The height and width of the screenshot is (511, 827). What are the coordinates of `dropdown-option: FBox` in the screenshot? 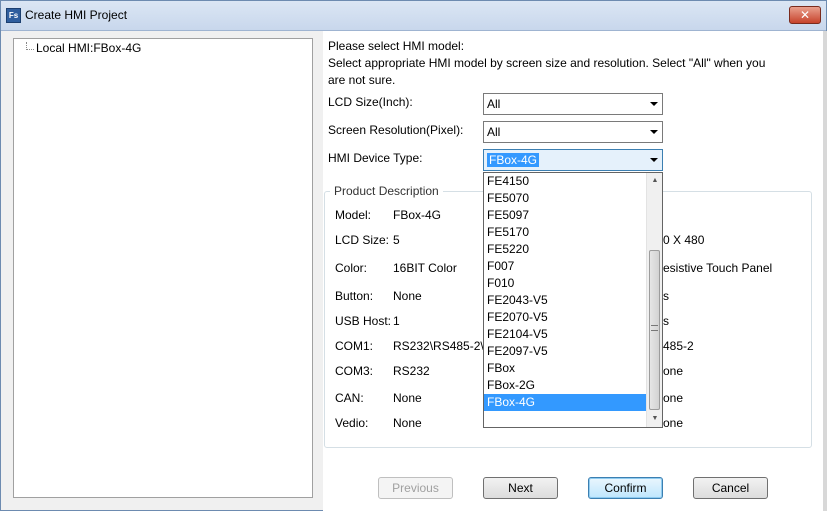 It's located at (565, 368).